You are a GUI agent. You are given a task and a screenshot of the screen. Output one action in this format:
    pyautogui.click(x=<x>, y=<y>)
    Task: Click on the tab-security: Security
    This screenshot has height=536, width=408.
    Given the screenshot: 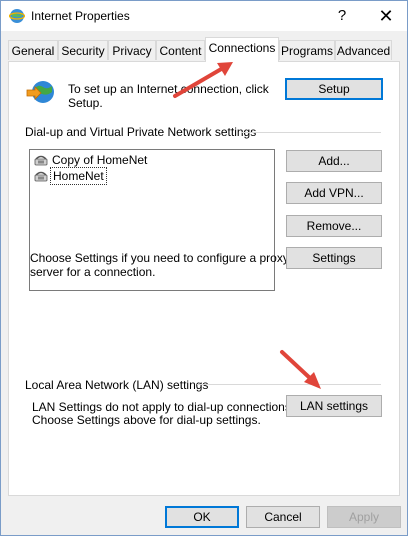 What is the action you would take?
    pyautogui.click(x=83, y=50)
    